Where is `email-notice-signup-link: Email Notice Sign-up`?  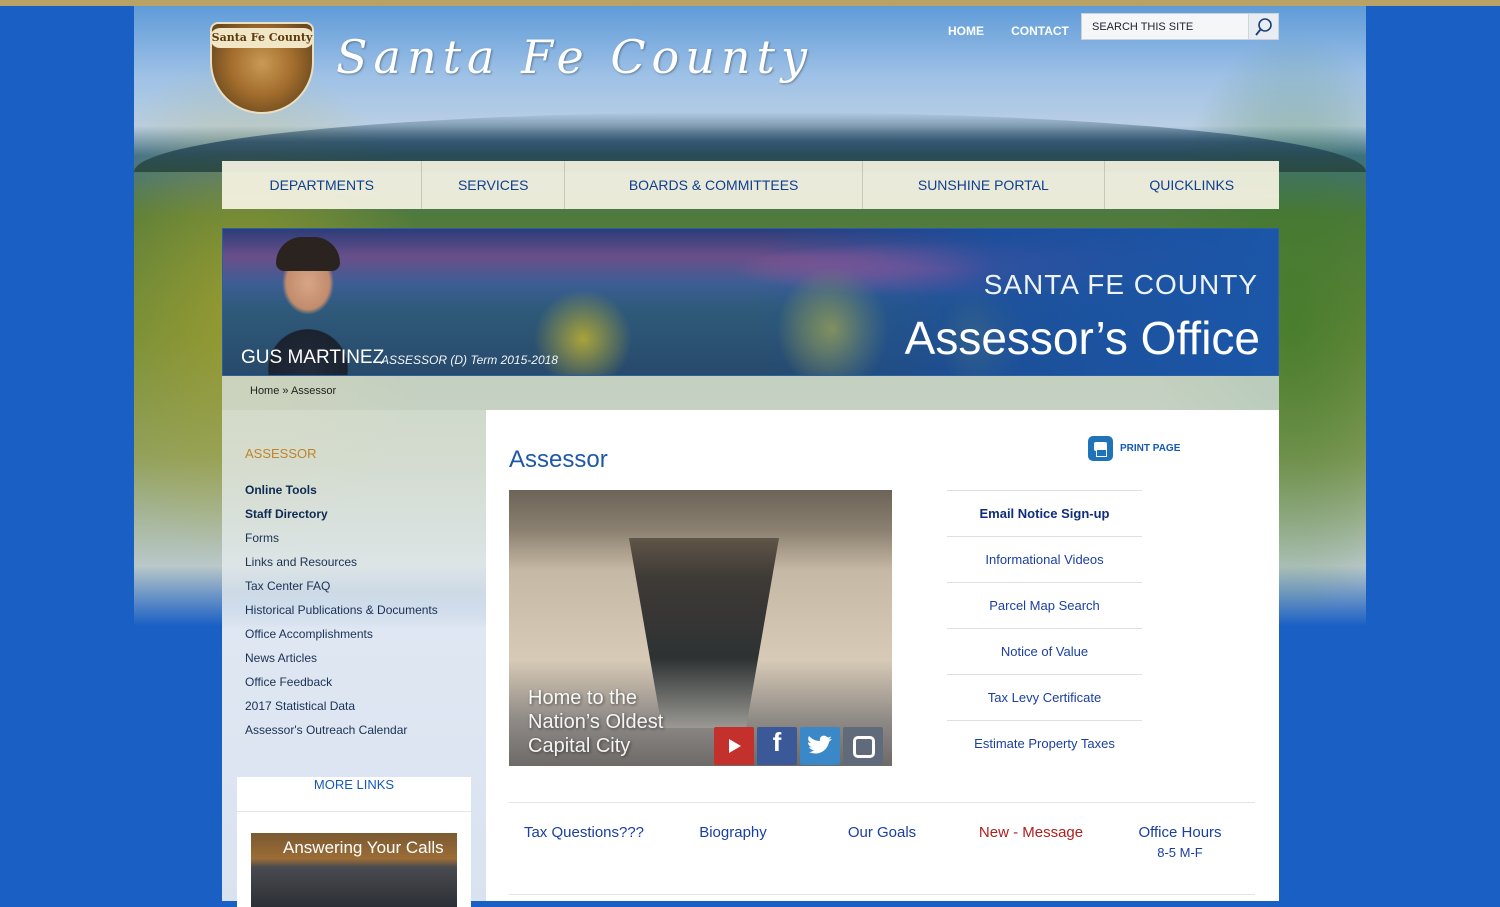
email-notice-signup-link: Email Notice Sign-up is located at coordinates (1044, 513).